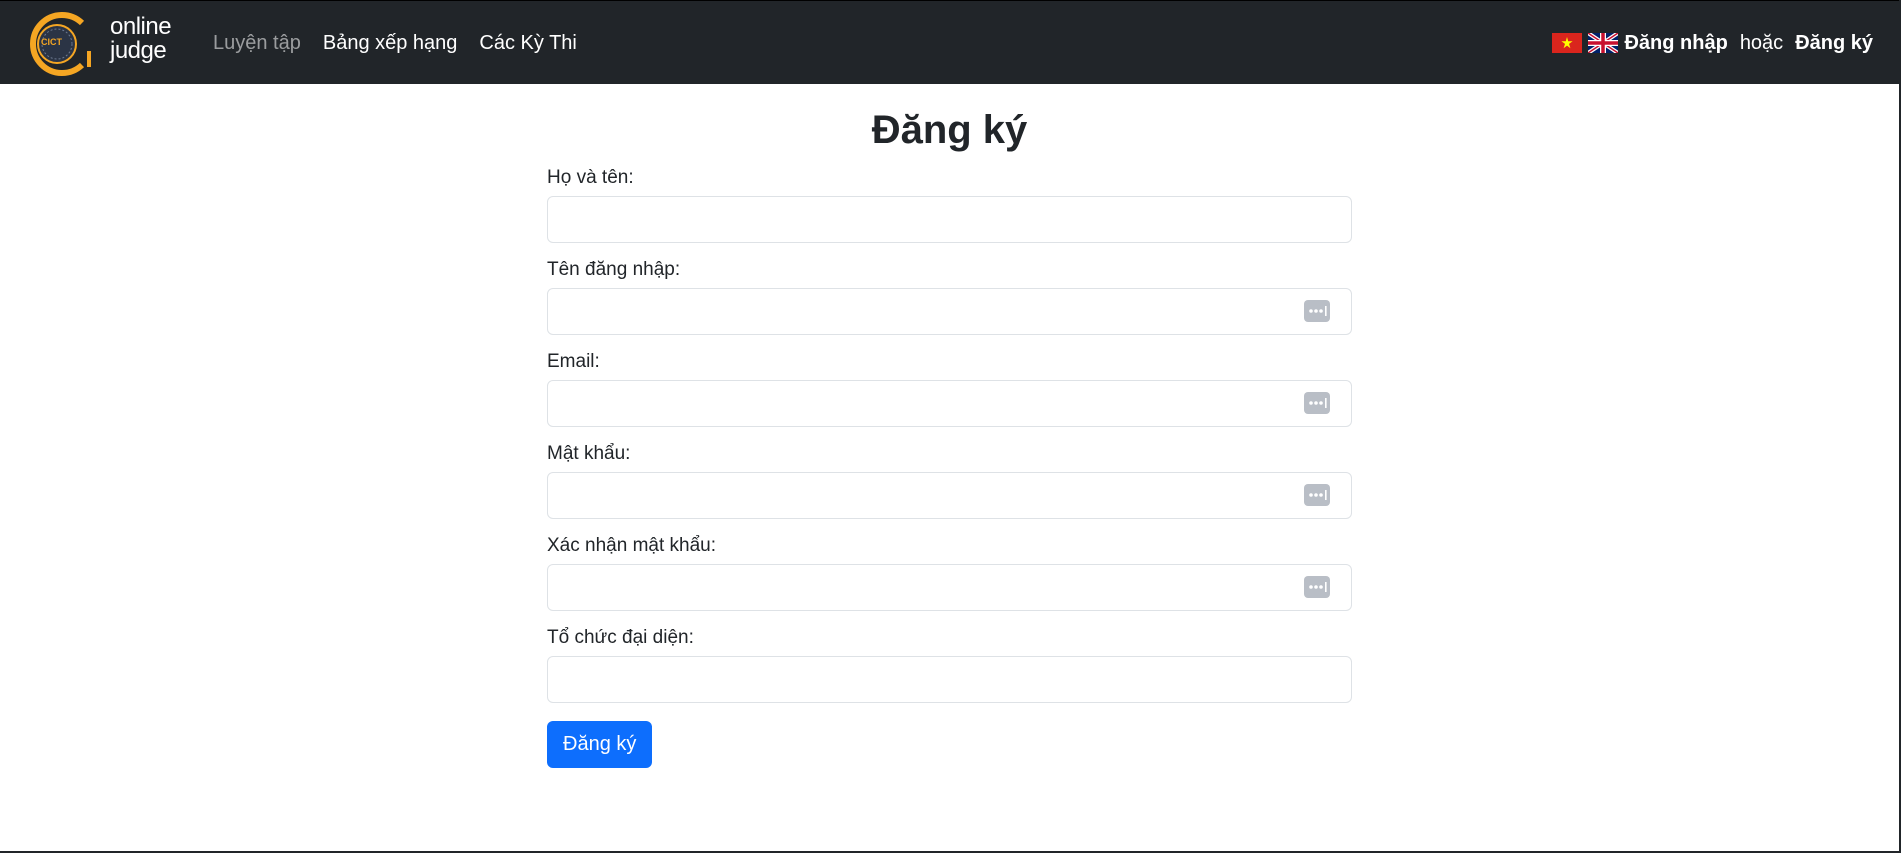 The width and height of the screenshot is (1901, 853). What do you see at coordinates (527, 43) in the screenshot?
I see `nav-link-contests: Các Kỳ Thi` at bounding box center [527, 43].